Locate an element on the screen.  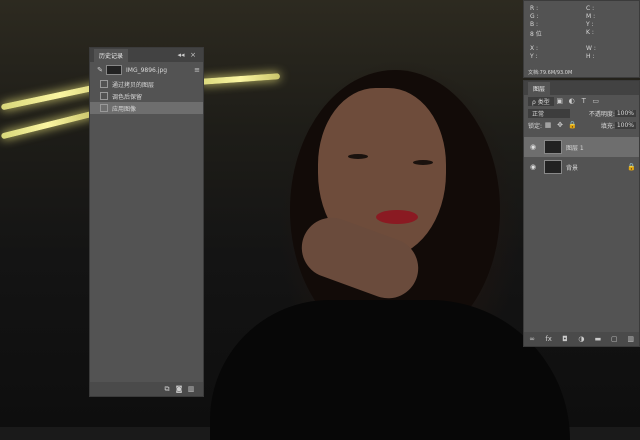
snapshot-thumbnail is located at coordinates (114, 70).